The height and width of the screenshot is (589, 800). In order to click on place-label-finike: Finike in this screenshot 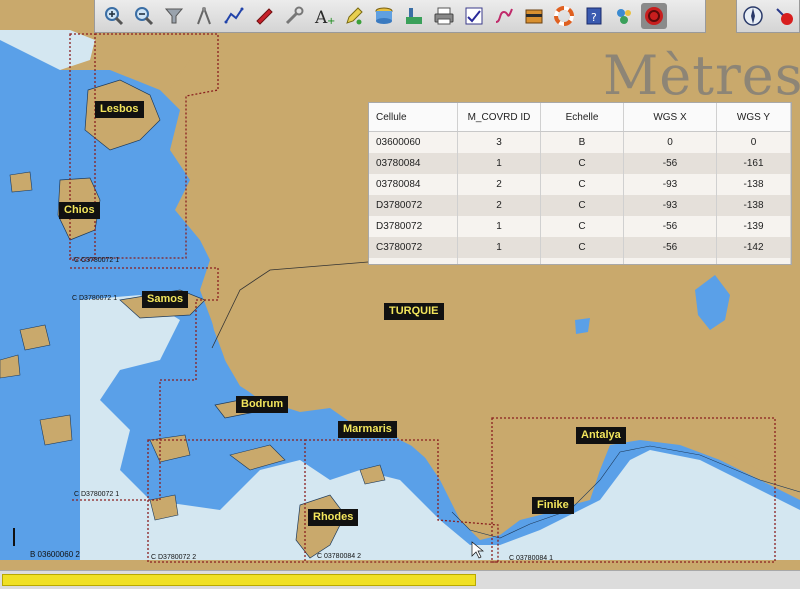, I will do `click(553, 505)`.